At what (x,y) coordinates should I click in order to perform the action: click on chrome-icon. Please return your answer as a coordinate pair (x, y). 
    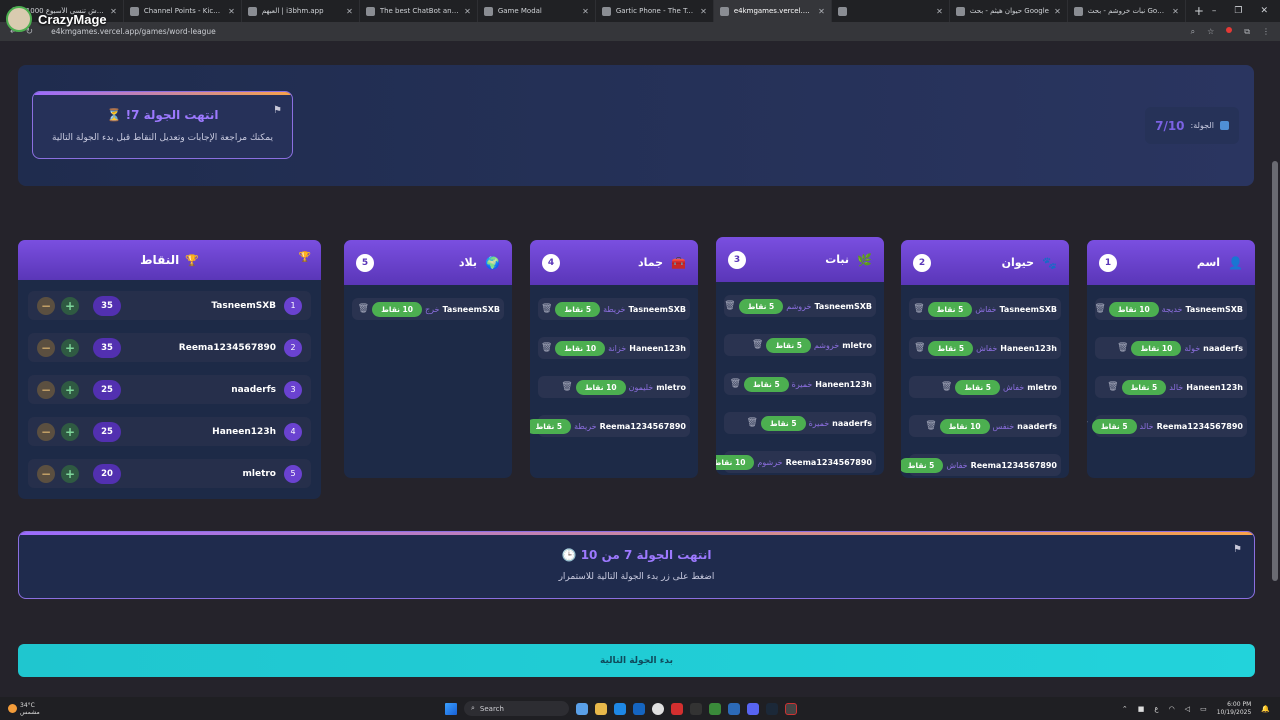
    Looking at the image, I should click on (658, 708).